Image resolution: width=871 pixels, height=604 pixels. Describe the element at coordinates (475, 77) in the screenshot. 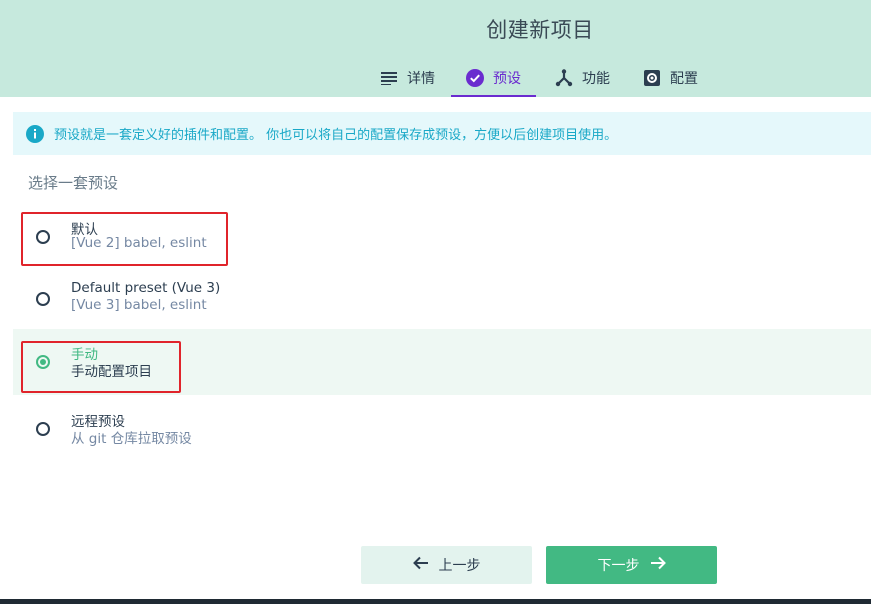

I see `check-circle-icon` at that location.